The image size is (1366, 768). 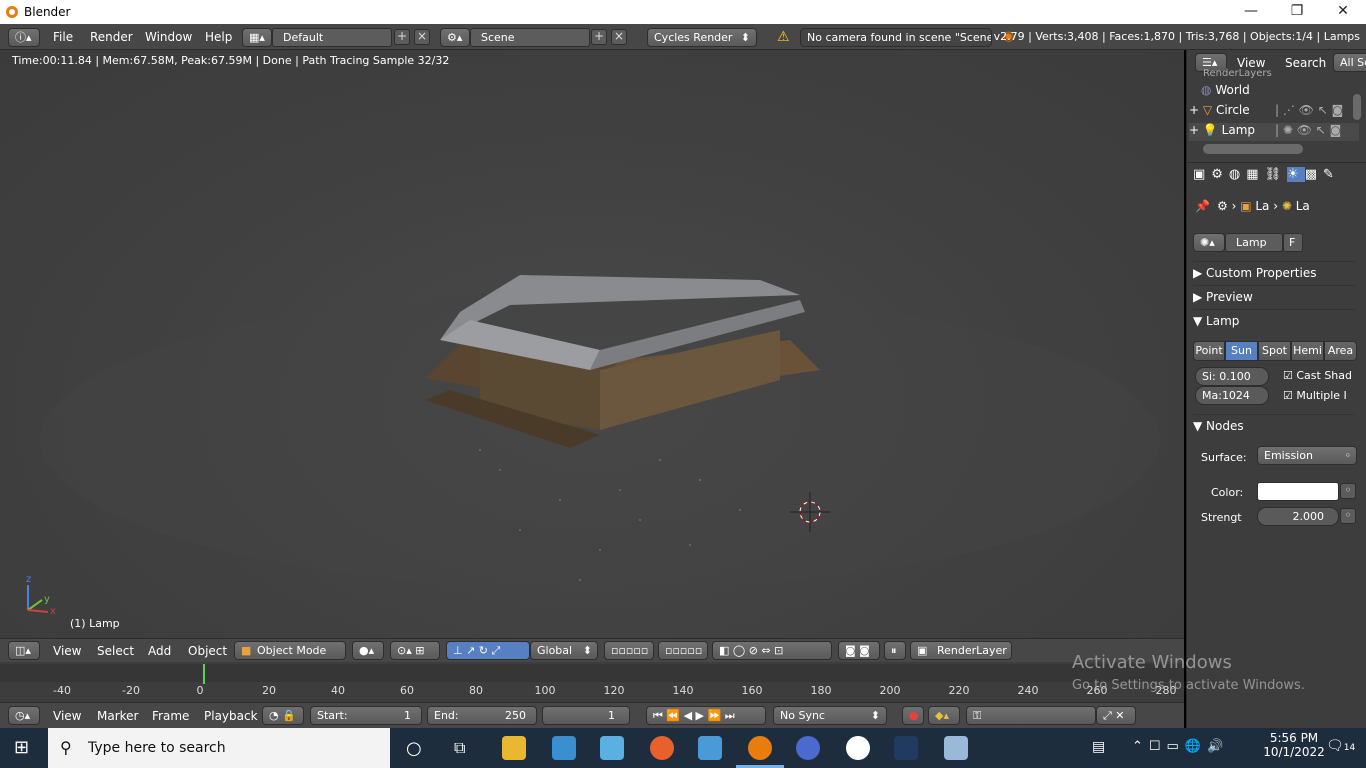 I want to click on outliner-item-circle: + ▽ Circle | ⋰ 👁 ↖ ◙, so click(x=1274, y=112).